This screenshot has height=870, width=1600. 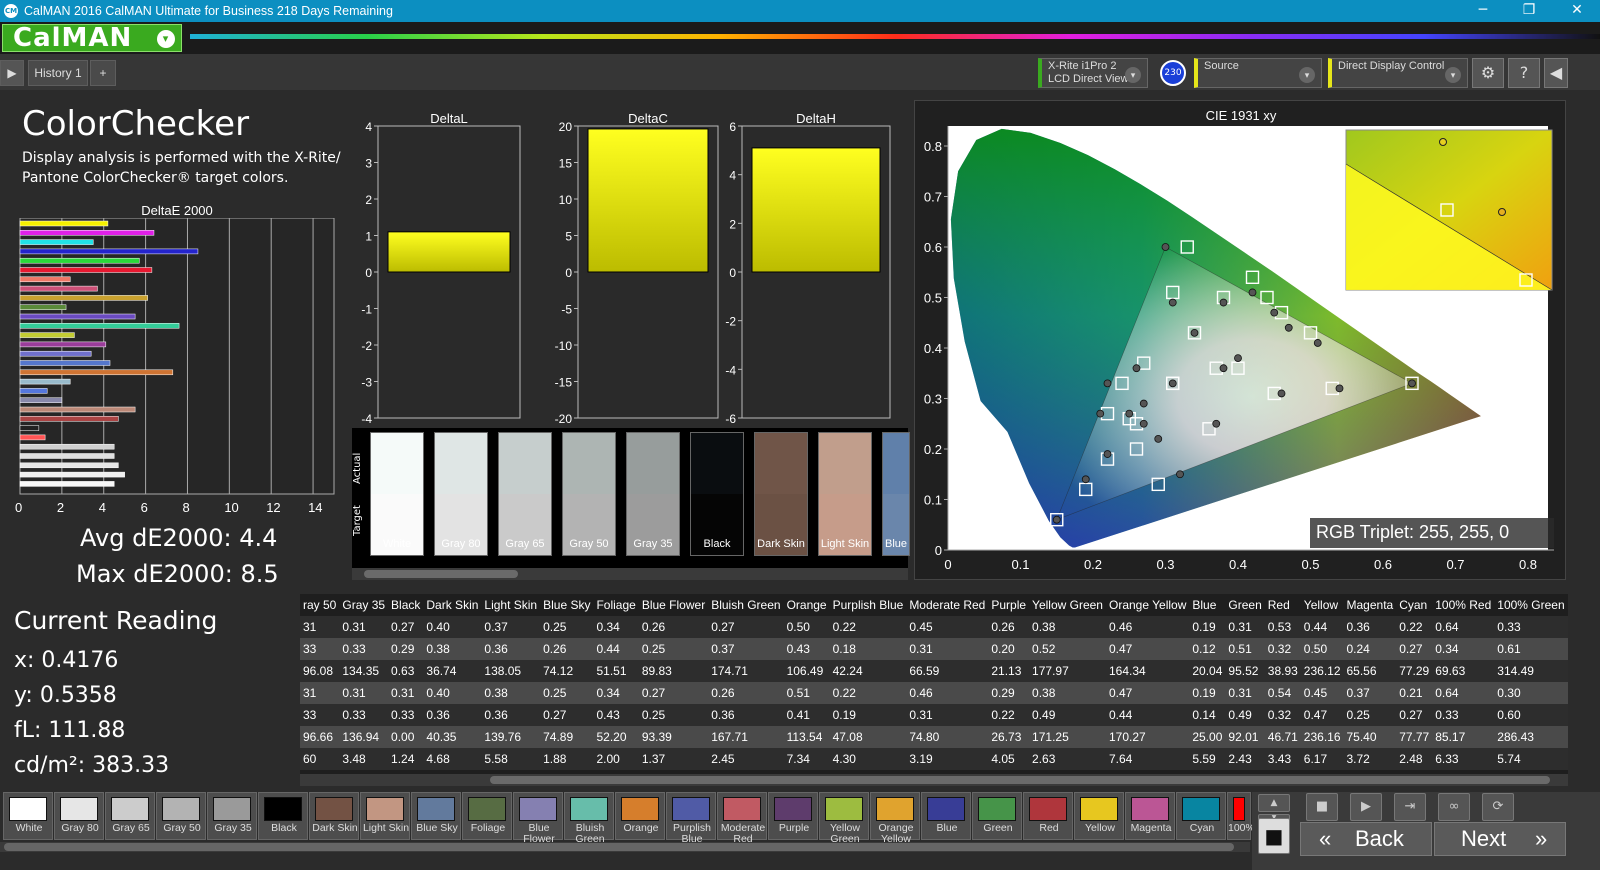 What do you see at coordinates (103, 73) in the screenshot?
I see `add-tab-button: +` at bounding box center [103, 73].